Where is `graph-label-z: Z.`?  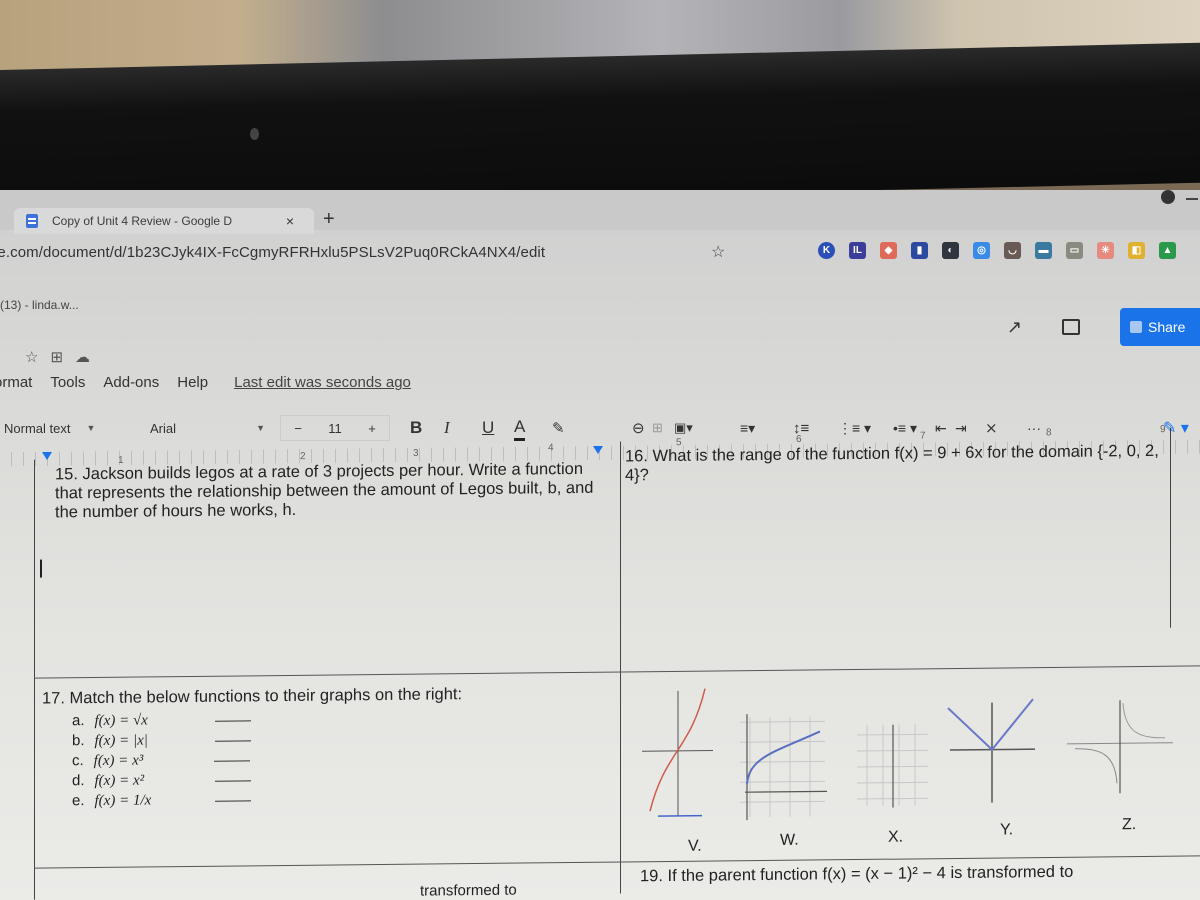 graph-label-z: Z. is located at coordinates (1129, 825).